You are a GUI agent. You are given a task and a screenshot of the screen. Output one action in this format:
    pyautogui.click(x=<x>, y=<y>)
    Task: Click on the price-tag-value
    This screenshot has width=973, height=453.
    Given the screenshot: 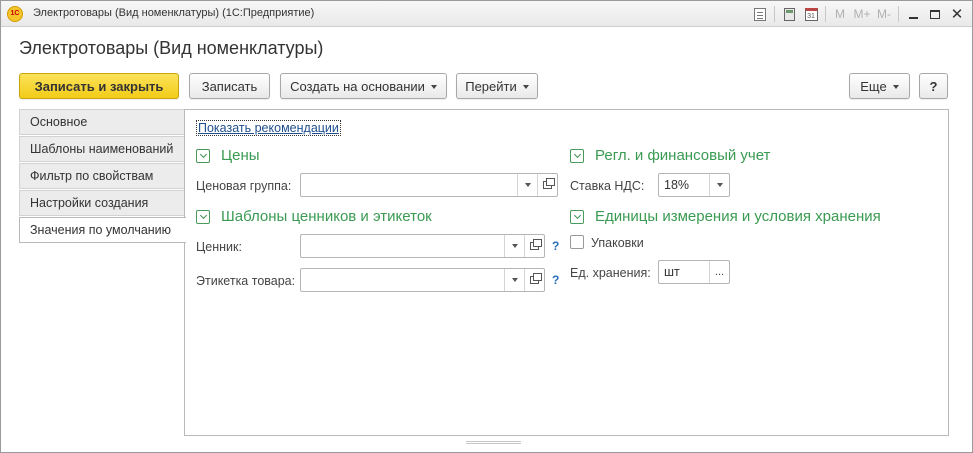 What is the action you would take?
    pyautogui.click(x=402, y=246)
    